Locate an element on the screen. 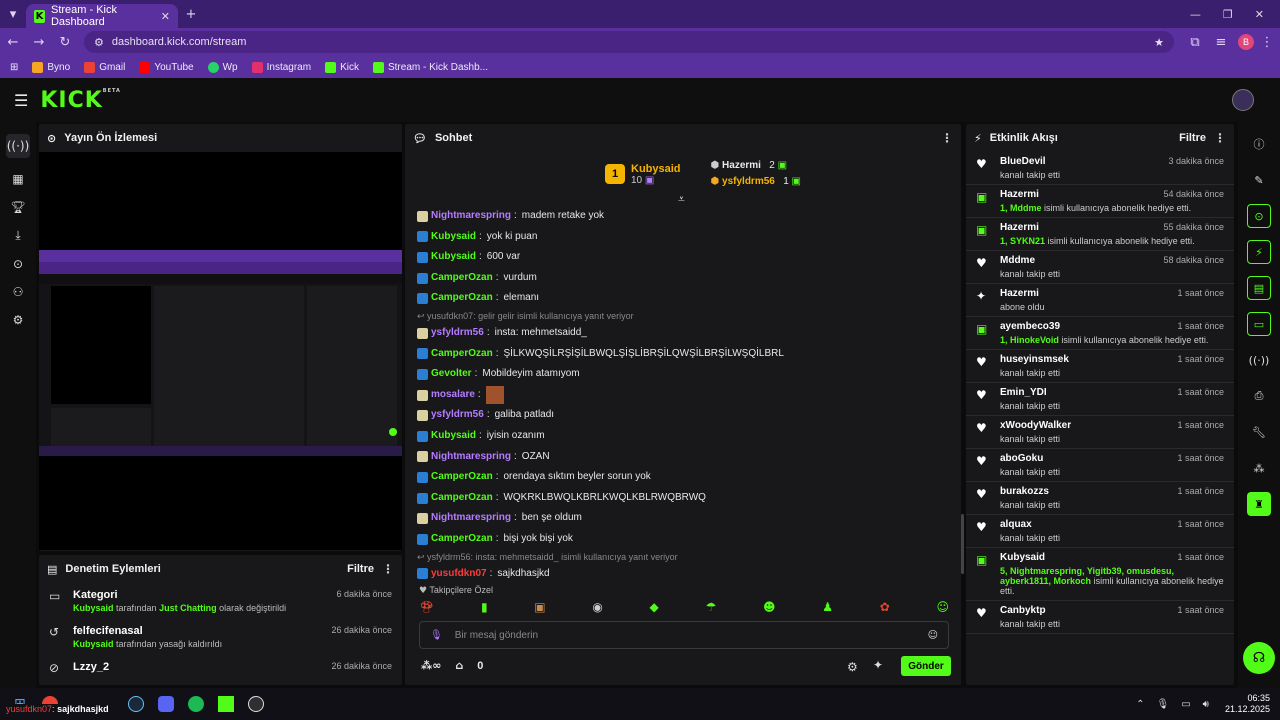  emote-icon: ▮ is located at coordinates (484, 607).